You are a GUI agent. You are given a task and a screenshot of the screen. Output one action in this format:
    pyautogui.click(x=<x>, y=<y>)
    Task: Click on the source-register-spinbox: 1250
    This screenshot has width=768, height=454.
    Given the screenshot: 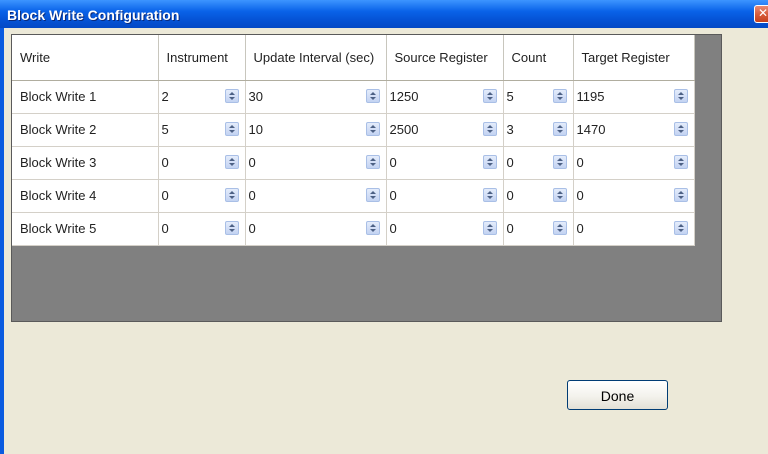 What is the action you would take?
    pyautogui.click(x=445, y=97)
    